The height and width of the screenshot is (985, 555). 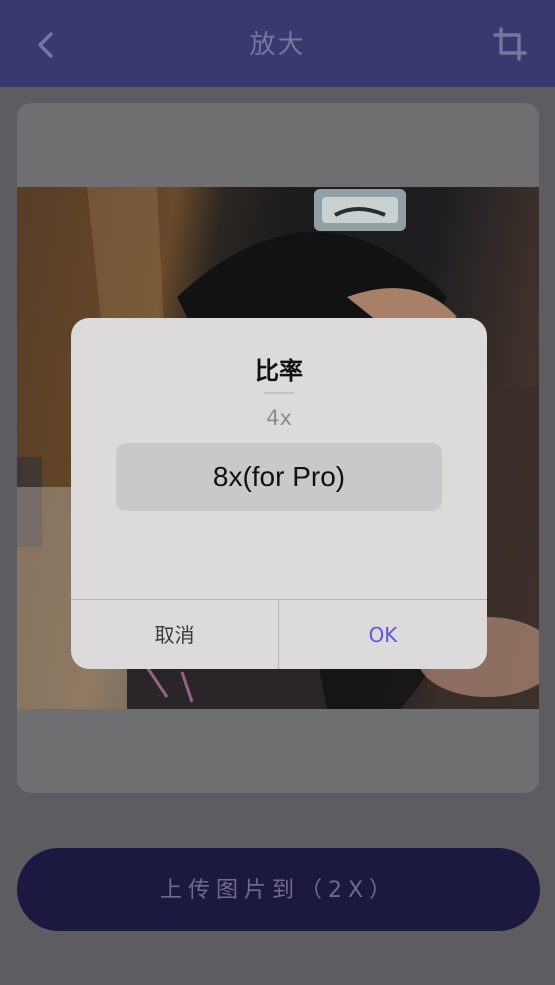 What do you see at coordinates (278, 889) in the screenshot?
I see `upload-button: 上传图片到（2X）` at bounding box center [278, 889].